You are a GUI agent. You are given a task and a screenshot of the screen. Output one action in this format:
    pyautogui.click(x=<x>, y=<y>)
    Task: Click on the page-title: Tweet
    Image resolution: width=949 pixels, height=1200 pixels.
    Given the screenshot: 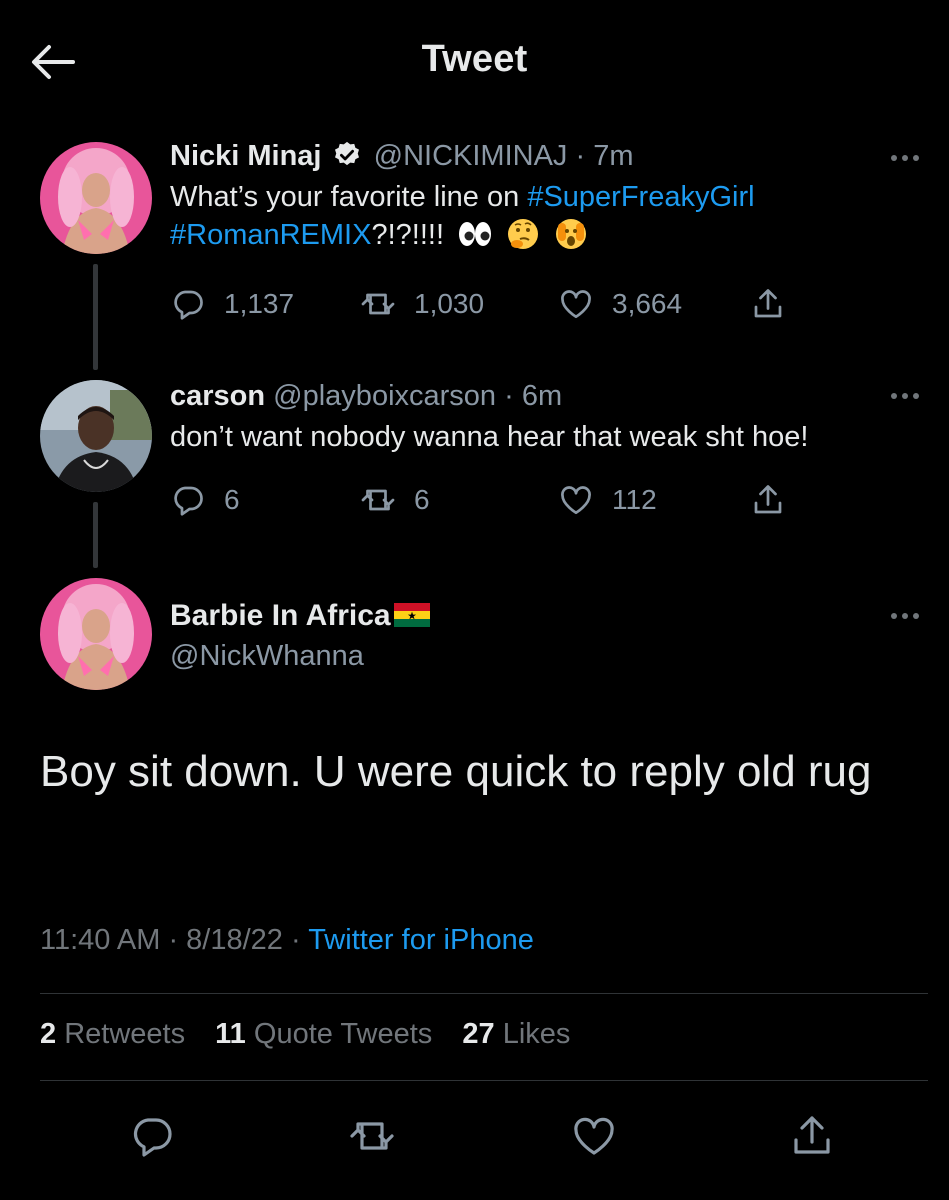 What is the action you would take?
    pyautogui.click(x=474, y=59)
    